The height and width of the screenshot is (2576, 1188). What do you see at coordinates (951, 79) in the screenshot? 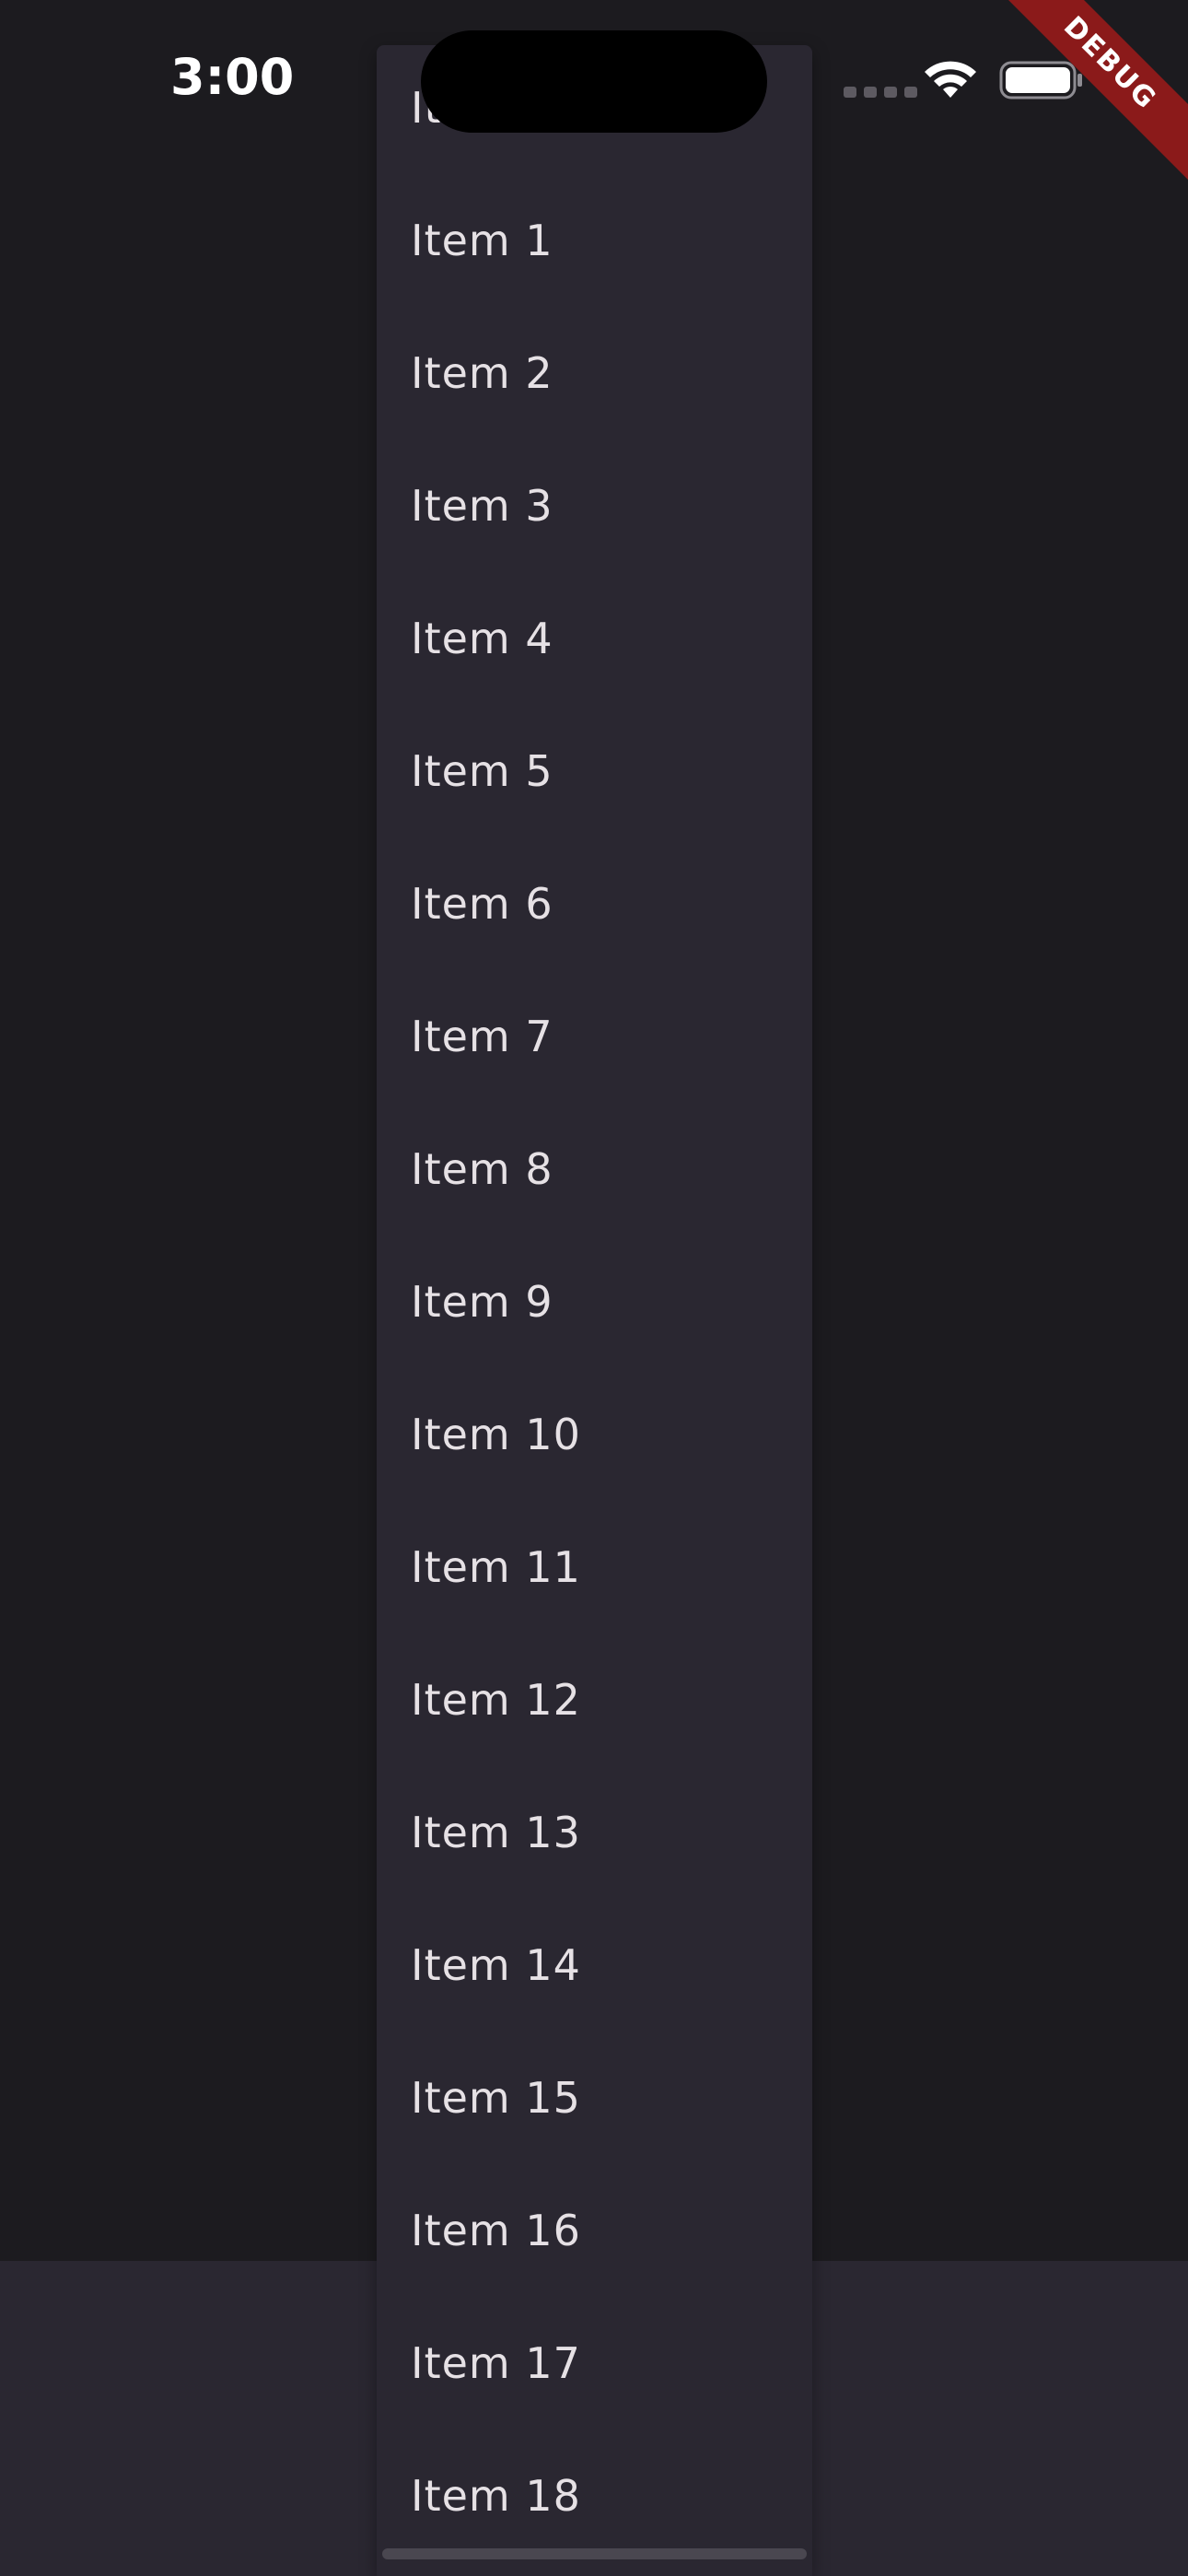
I see `wifi-icon` at bounding box center [951, 79].